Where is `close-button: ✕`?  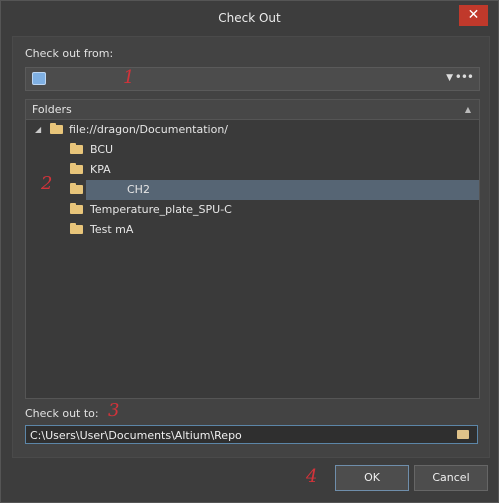
close-button: ✕ is located at coordinates (473, 15).